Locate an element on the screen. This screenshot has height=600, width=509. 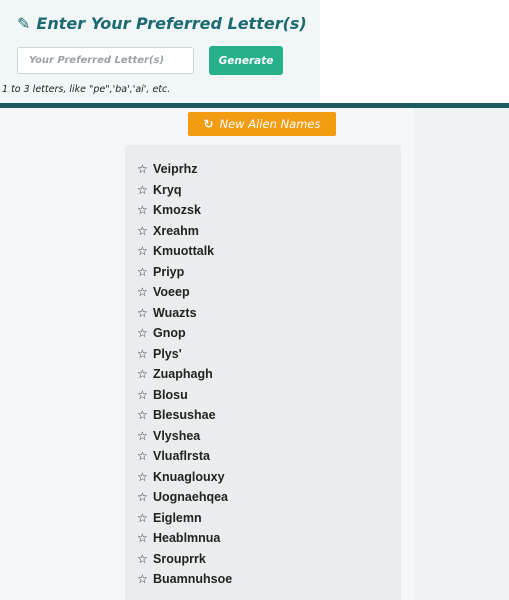
name-item: ☆ Plys' is located at coordinates (184, 354).